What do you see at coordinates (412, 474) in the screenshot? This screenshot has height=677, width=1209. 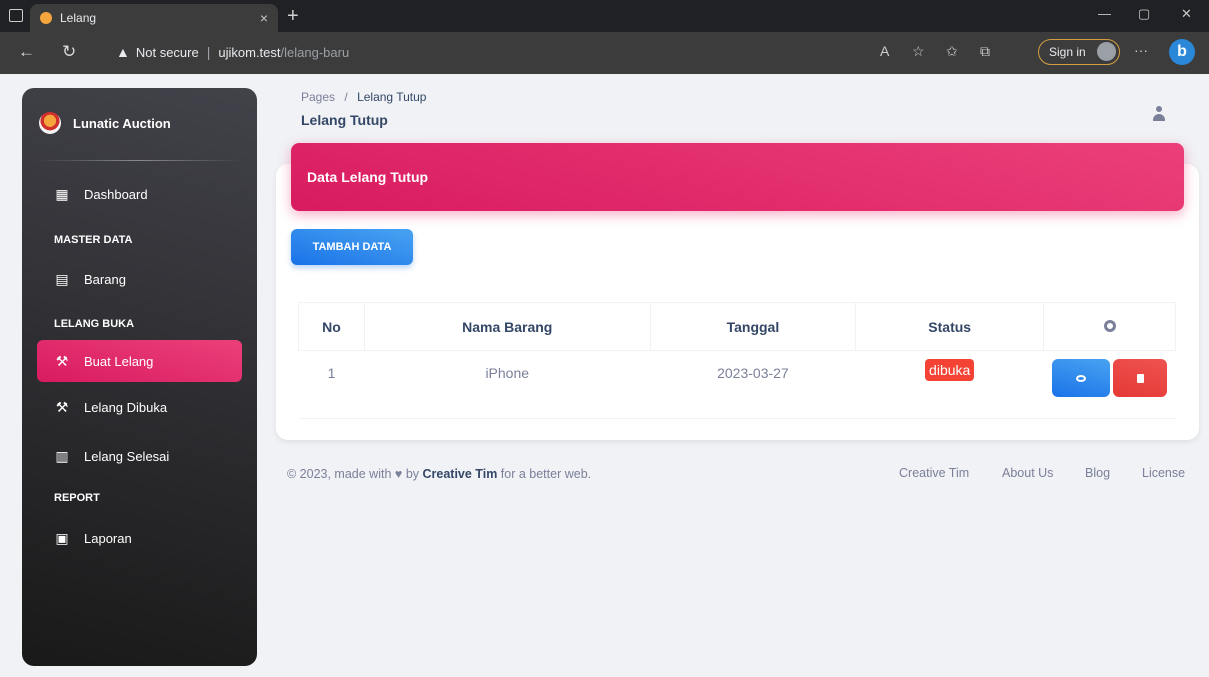 I see `footer-by: by` at bounding box center [412, 474].